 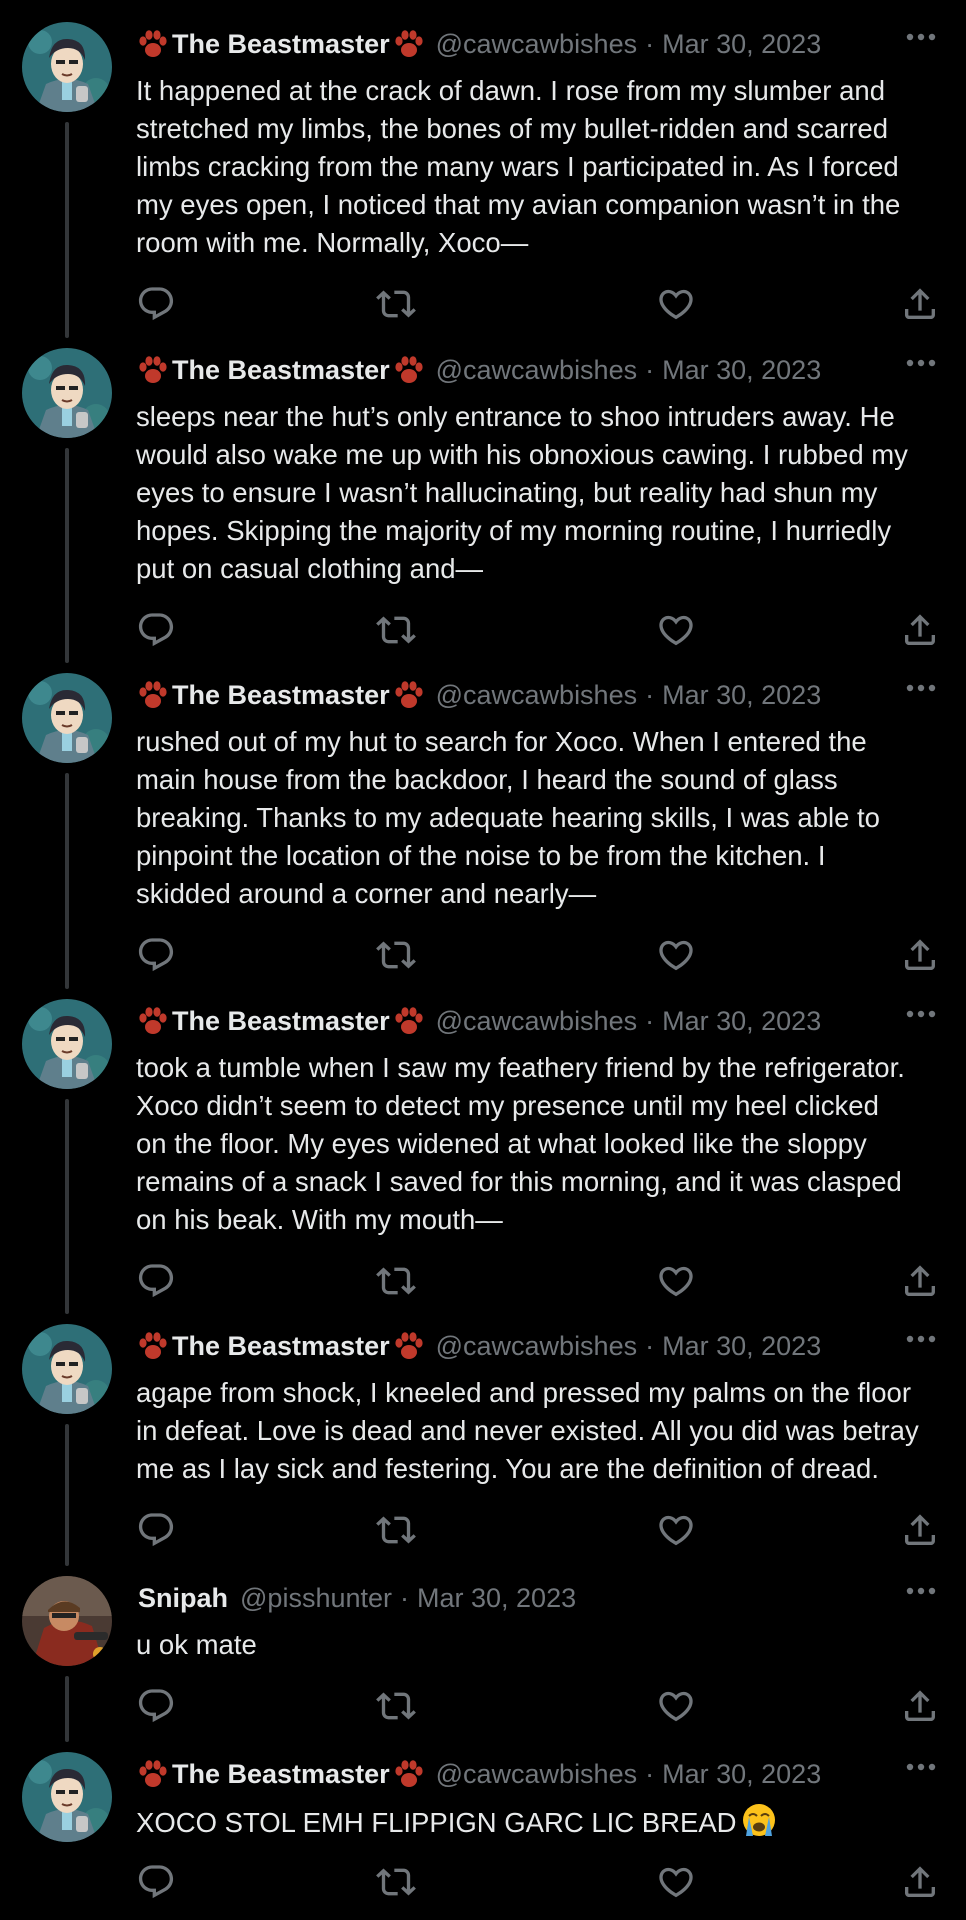 I want to click on author-display-name: Snipah, so click(x=183, y=1598).